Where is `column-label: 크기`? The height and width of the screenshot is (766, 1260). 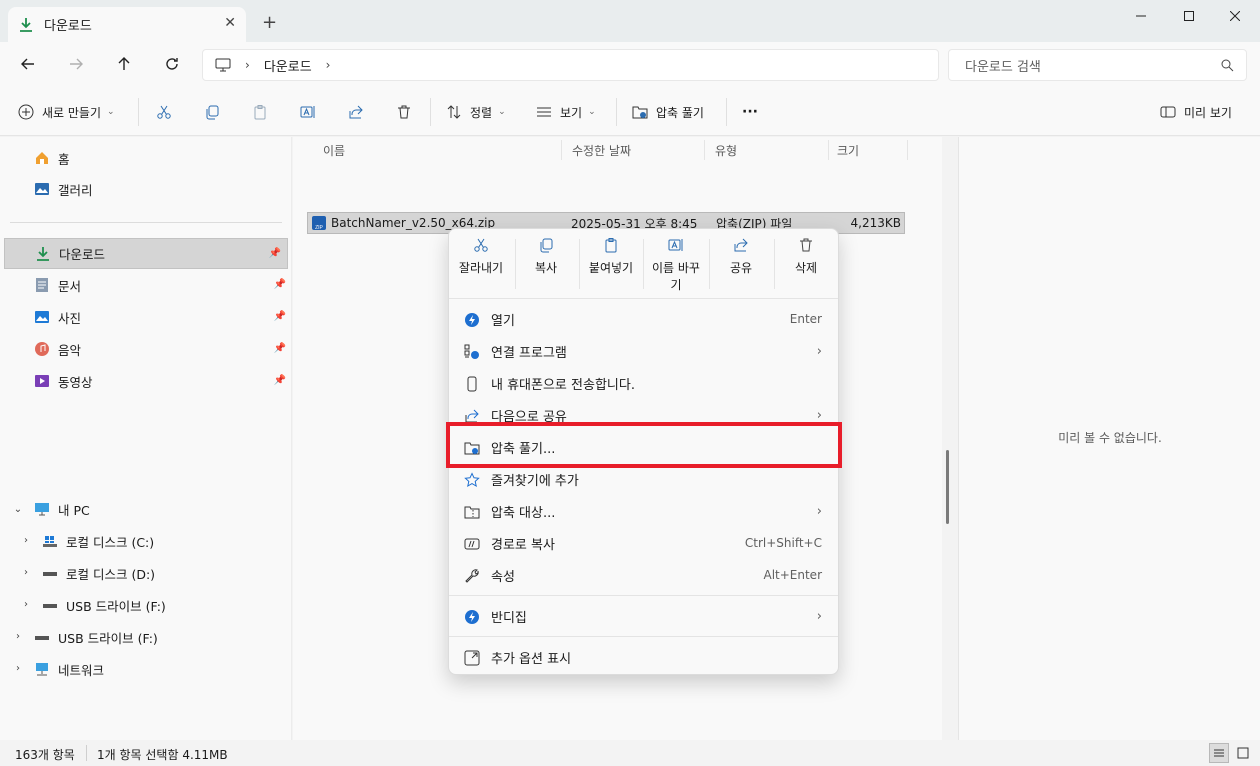
column-label: 크기 is located at coordinates (848, 150).